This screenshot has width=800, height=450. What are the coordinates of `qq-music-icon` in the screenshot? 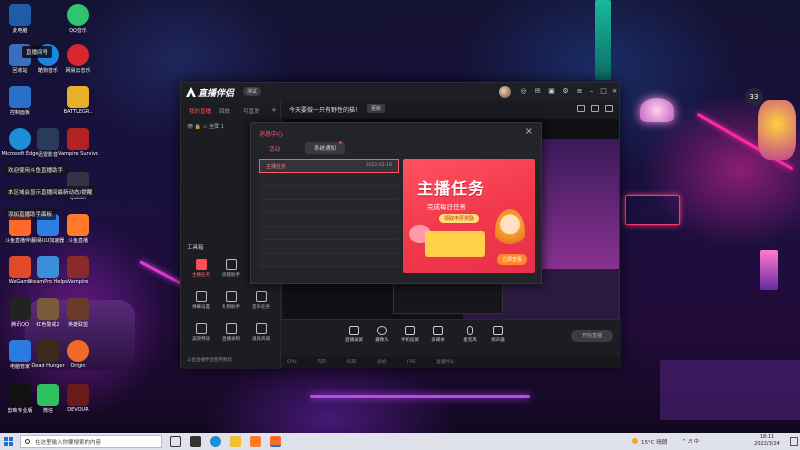 It's located at (78, 15).